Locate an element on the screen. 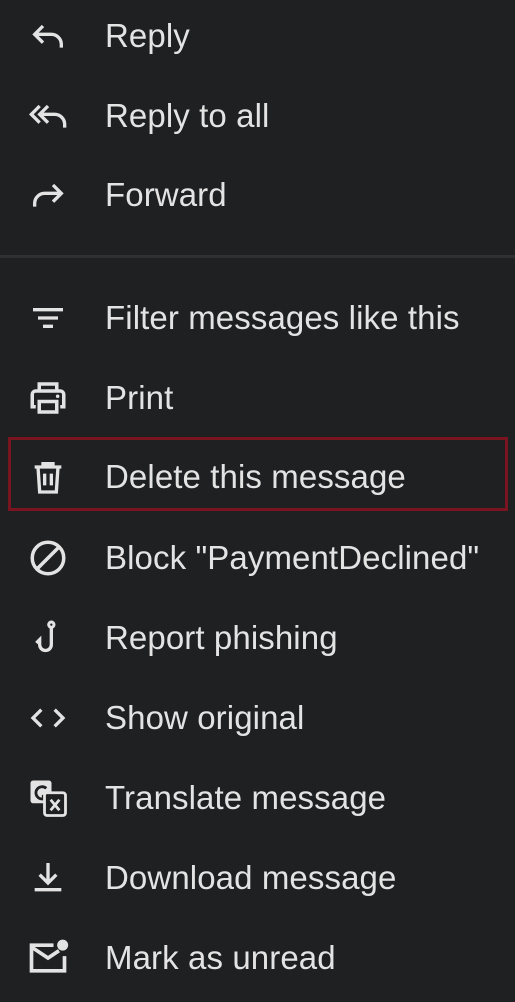  reply-icon is located at coordinates (48, 36).